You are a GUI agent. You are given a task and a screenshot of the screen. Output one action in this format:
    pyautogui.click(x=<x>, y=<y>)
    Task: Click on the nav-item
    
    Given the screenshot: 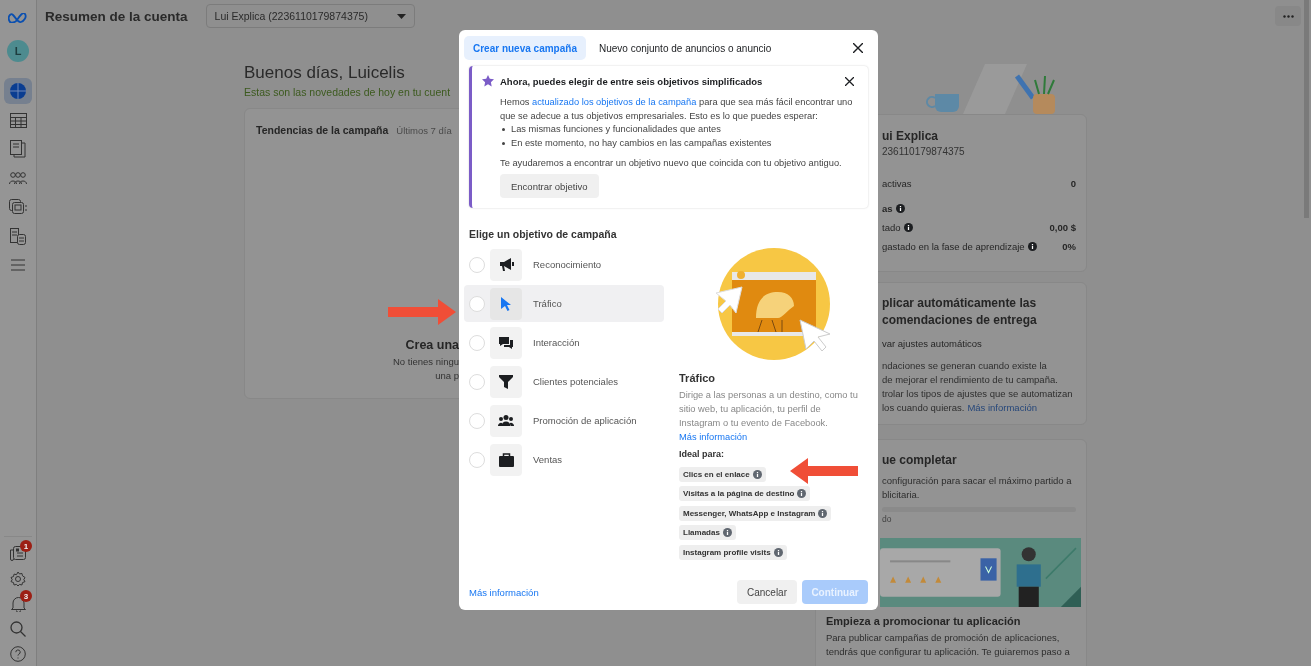 What is the action you would take?
    pyautogui.click(x=18, y=91)
    